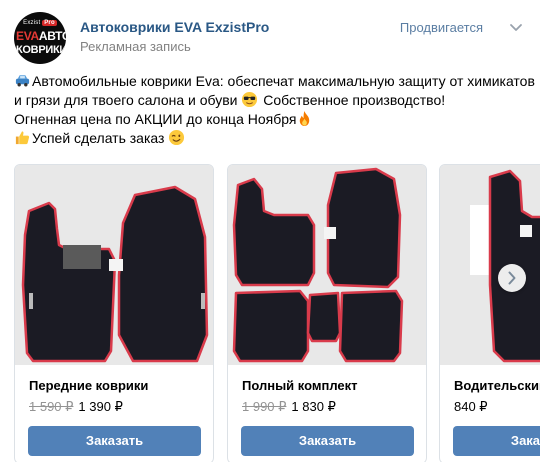  What do you see at coordinates (88, 385) in the screenshot?
I see `product-title: Передние коврики` at bounding box center [88, 385].